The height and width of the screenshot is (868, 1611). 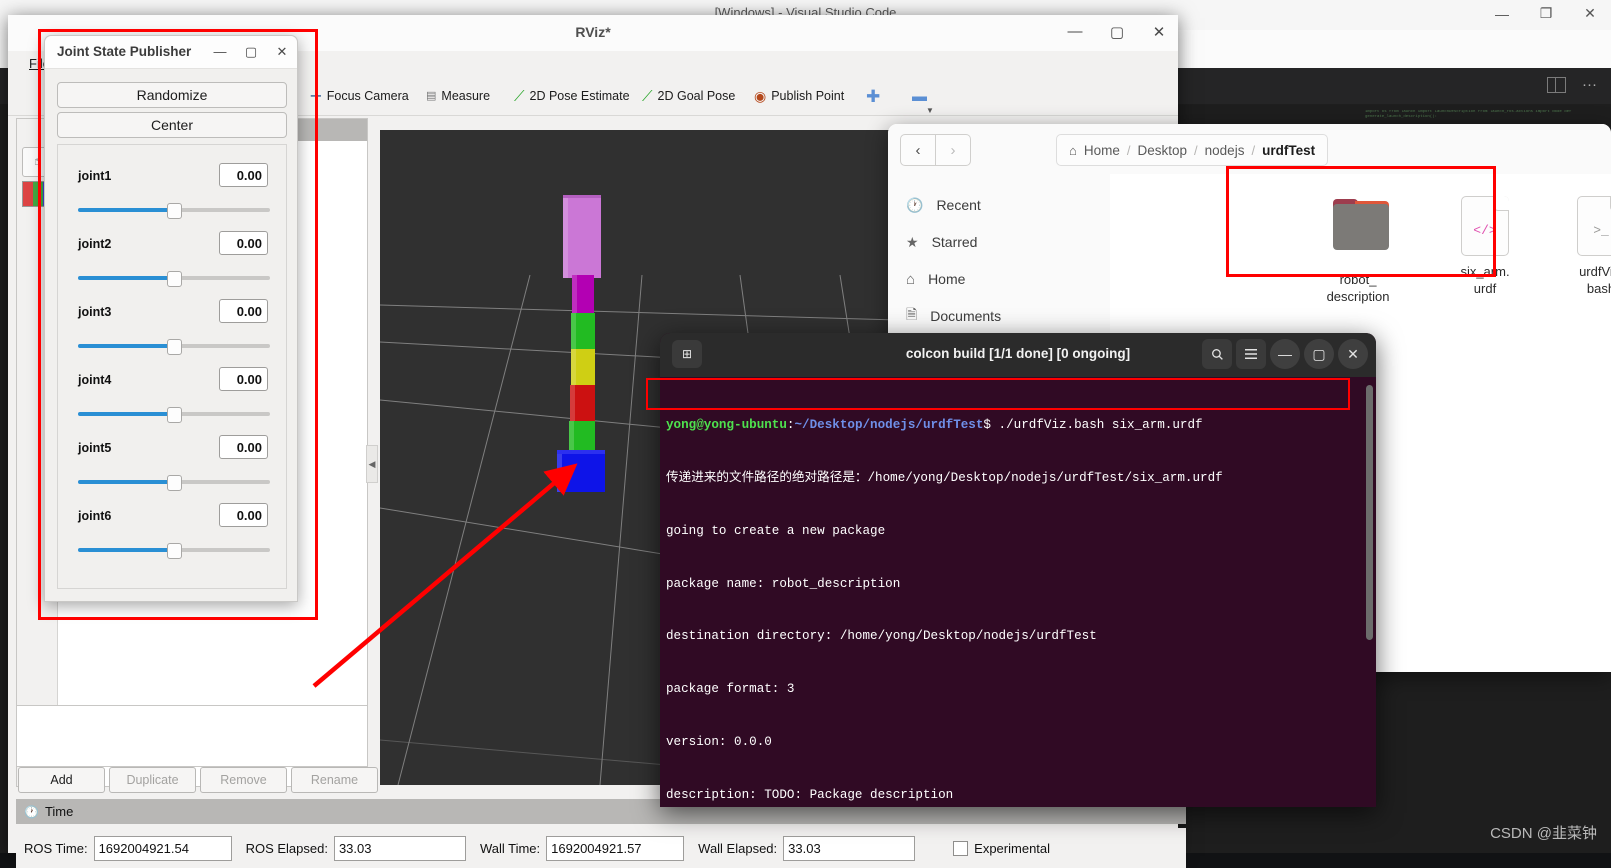 What do you see at coordinates (961, 848) in the screenshot?
I see `experimental-checkbox` at bounding box center [961, 848].